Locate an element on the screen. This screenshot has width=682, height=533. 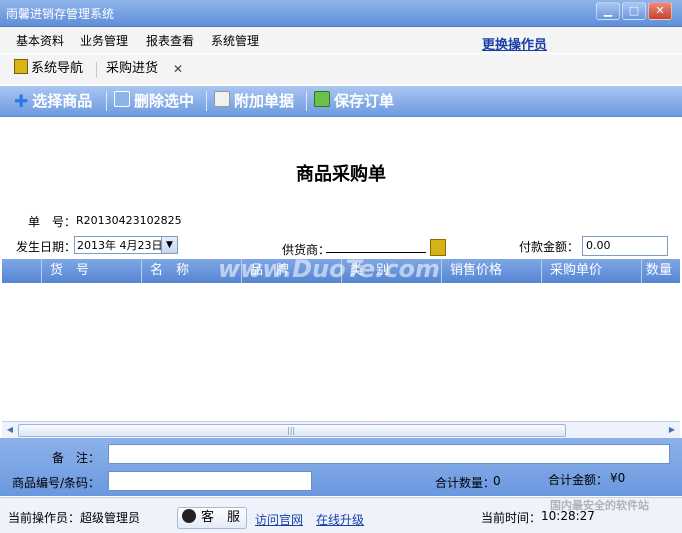
visit-website-link: 访问官网 is located at coordinates (279, 519).